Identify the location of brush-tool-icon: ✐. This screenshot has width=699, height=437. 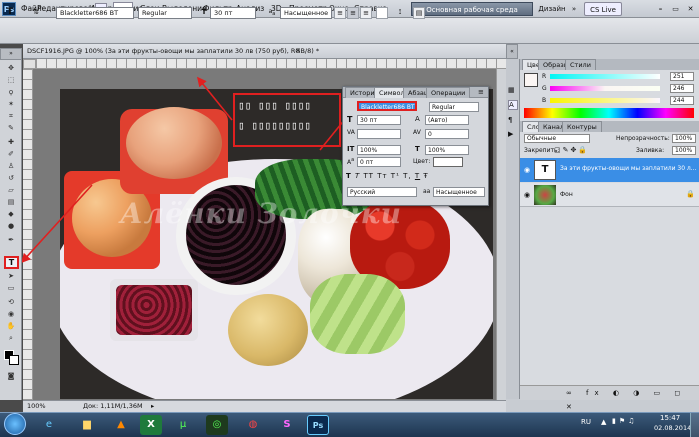
(11, 154).